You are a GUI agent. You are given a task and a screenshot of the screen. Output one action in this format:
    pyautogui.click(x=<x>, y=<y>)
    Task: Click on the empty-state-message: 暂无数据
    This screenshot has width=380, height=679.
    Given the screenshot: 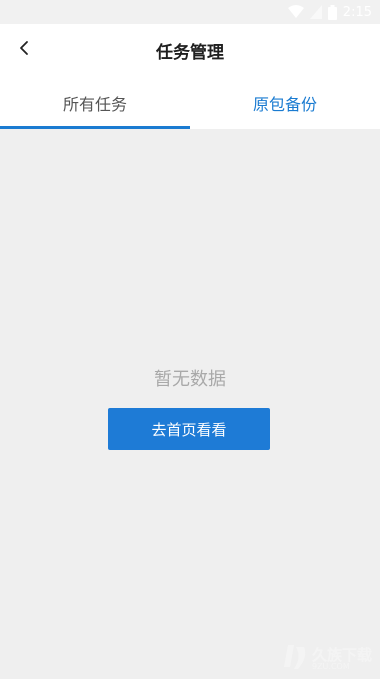 What is the action you would take?
    pyautogui.click(x=190, y=379)
    